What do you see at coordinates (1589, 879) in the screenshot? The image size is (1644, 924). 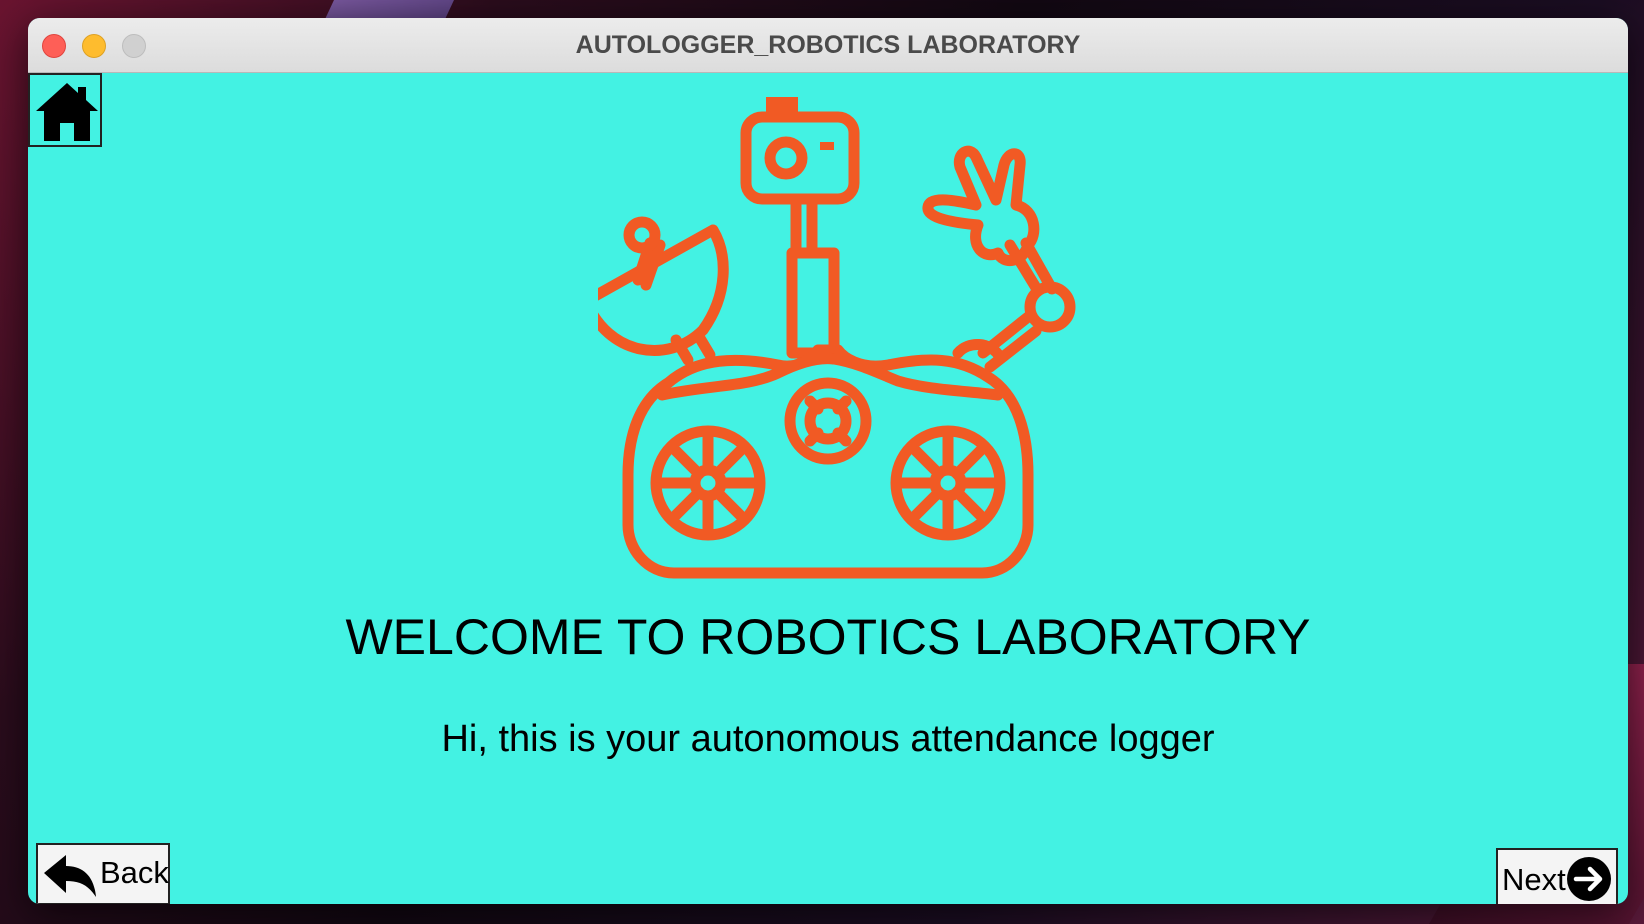 I see `arrow-right-circle-icon` at bounding box center [1589, 879].